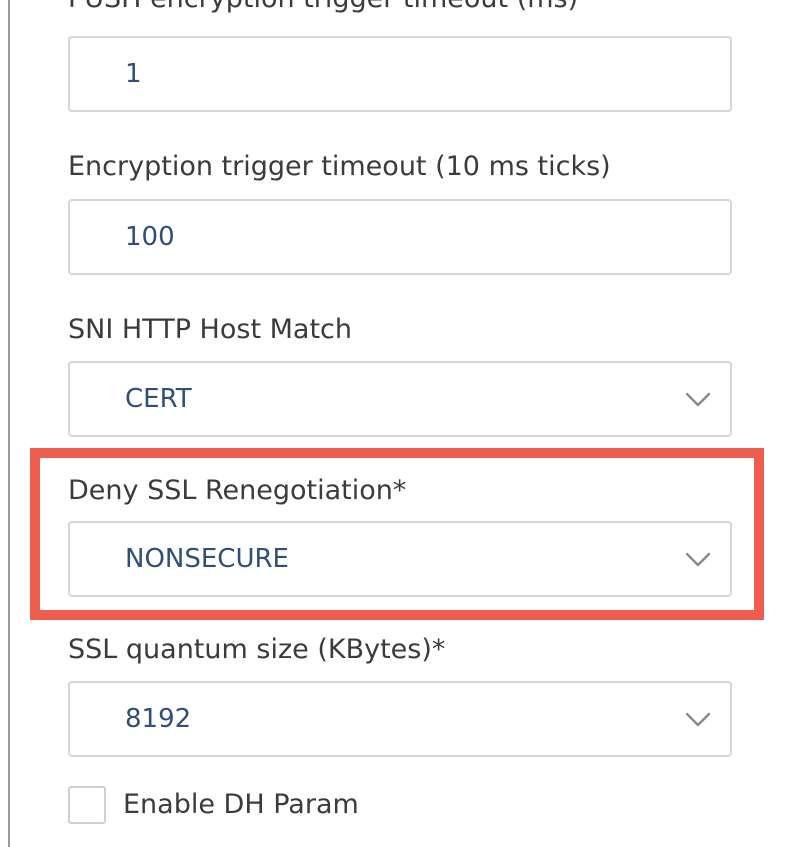 This screenshot has width=787, height=847. What do you see at coordinates (158, 719) in the screenshot?
I see `ssl-quantum-size-value: 8192` at bounding box center [158, 719].